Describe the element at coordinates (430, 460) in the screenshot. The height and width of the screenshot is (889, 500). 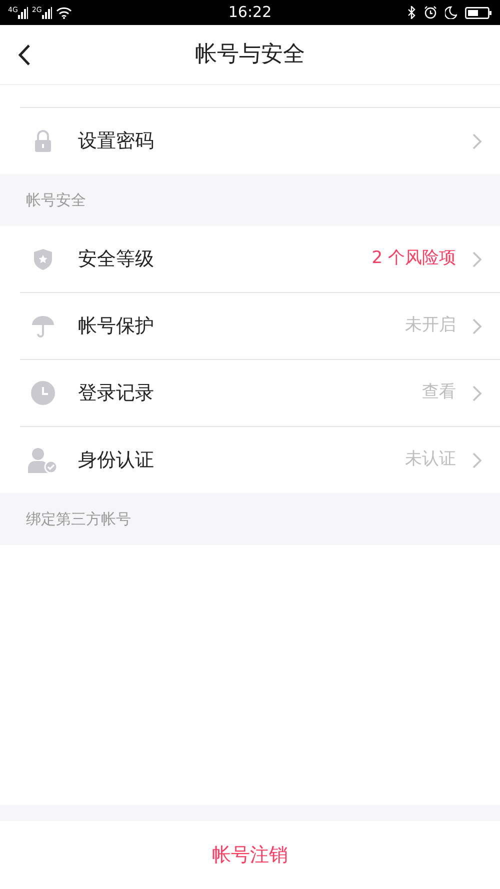
I see `row-value: 未认证` at that location.